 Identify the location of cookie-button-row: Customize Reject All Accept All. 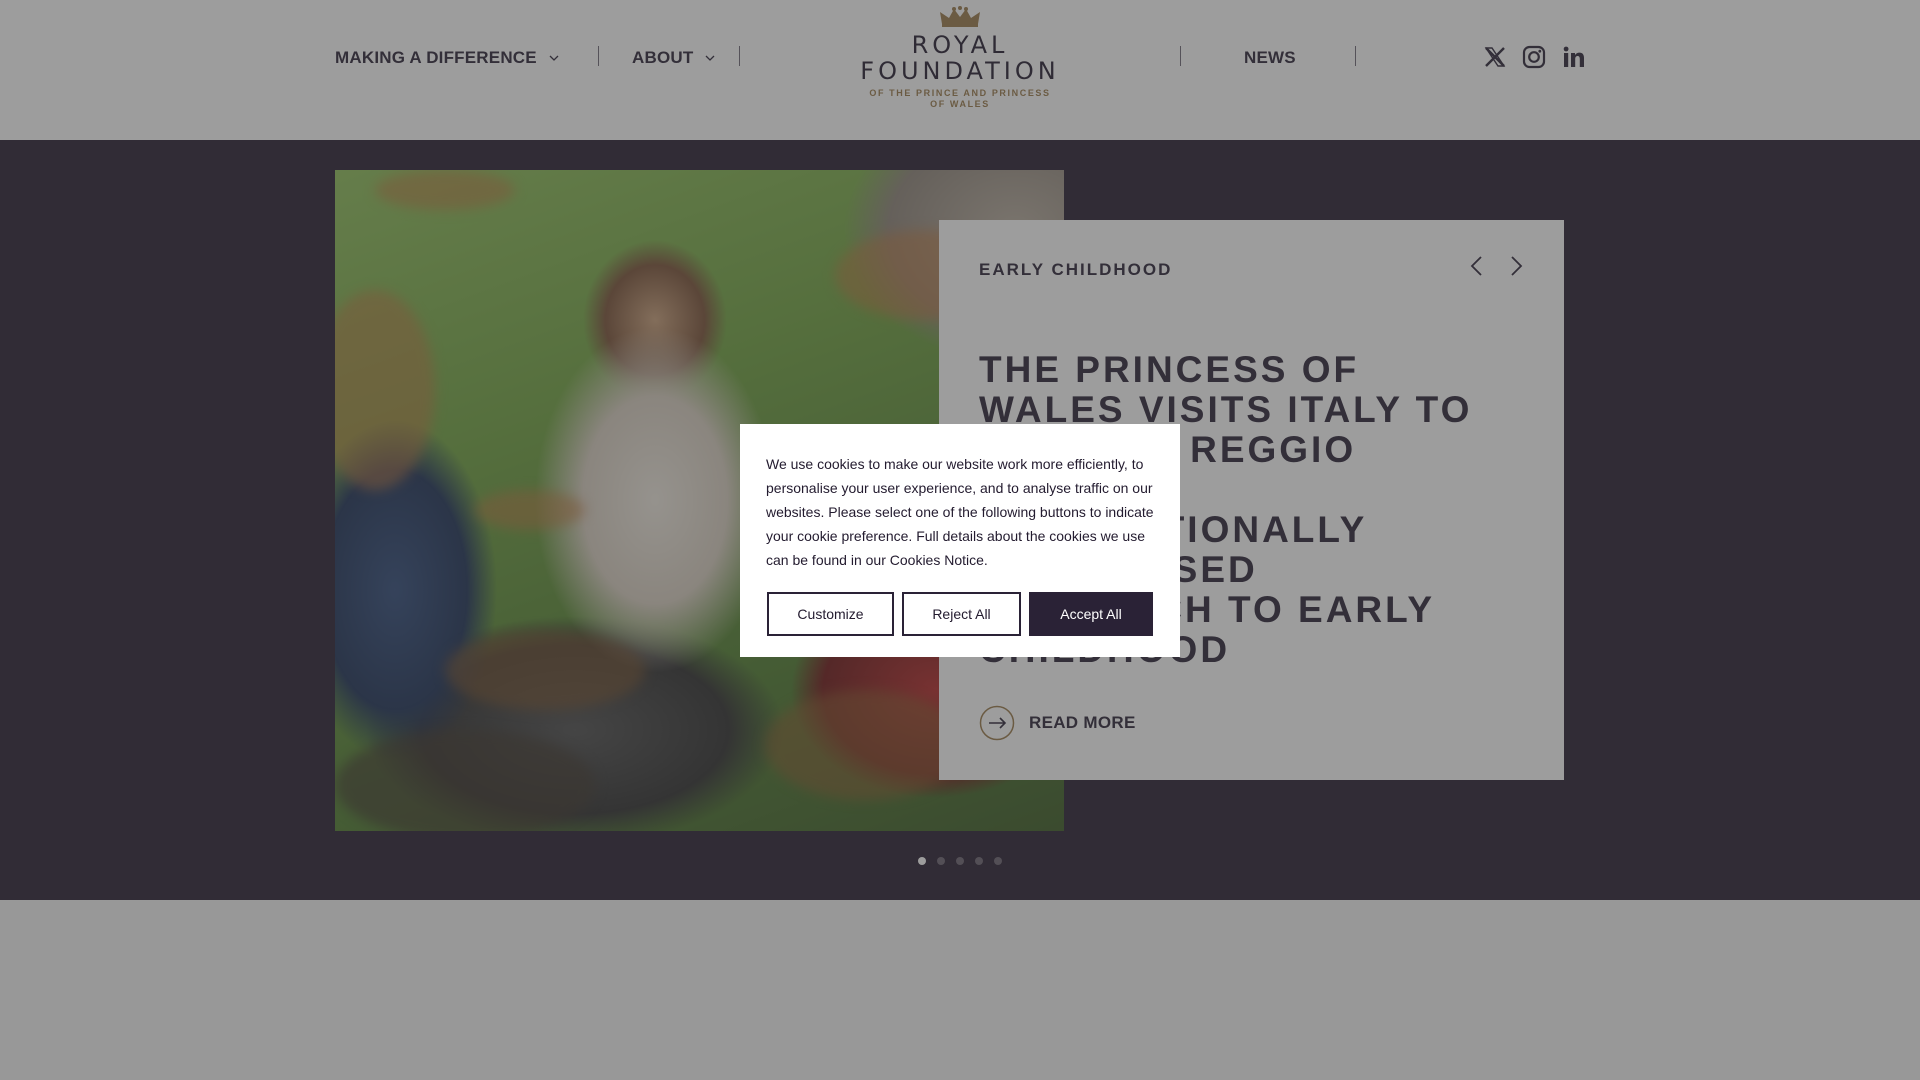
(960, 614).